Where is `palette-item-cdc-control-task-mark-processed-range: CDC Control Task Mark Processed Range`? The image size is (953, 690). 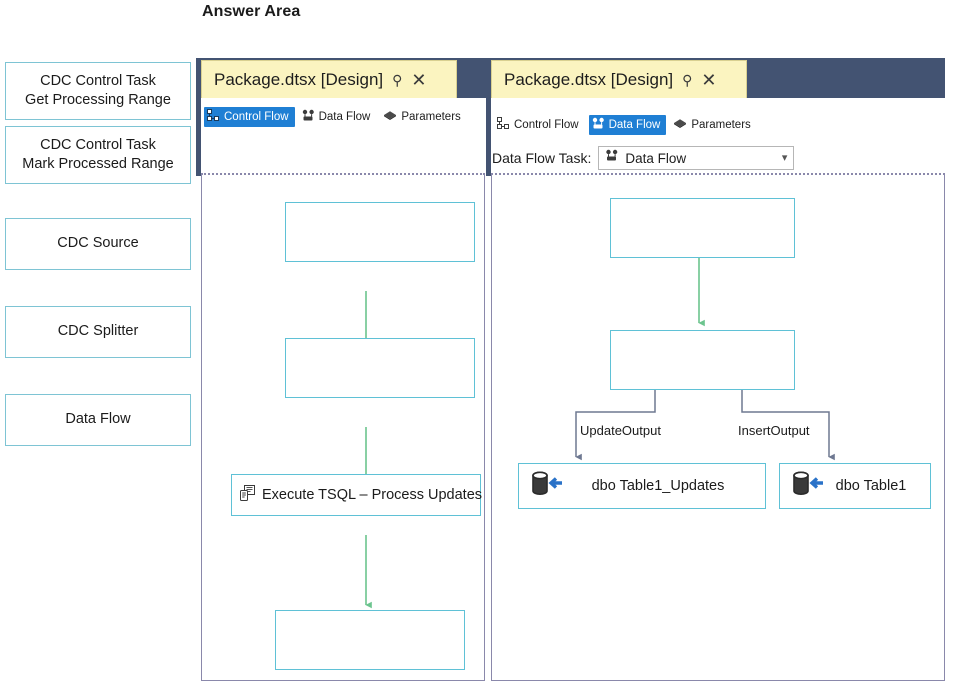 palette-item-cdc-control-task-mark-processed-range: CDC Control Task Mark Processed Range is located at coordinates (98, 155).